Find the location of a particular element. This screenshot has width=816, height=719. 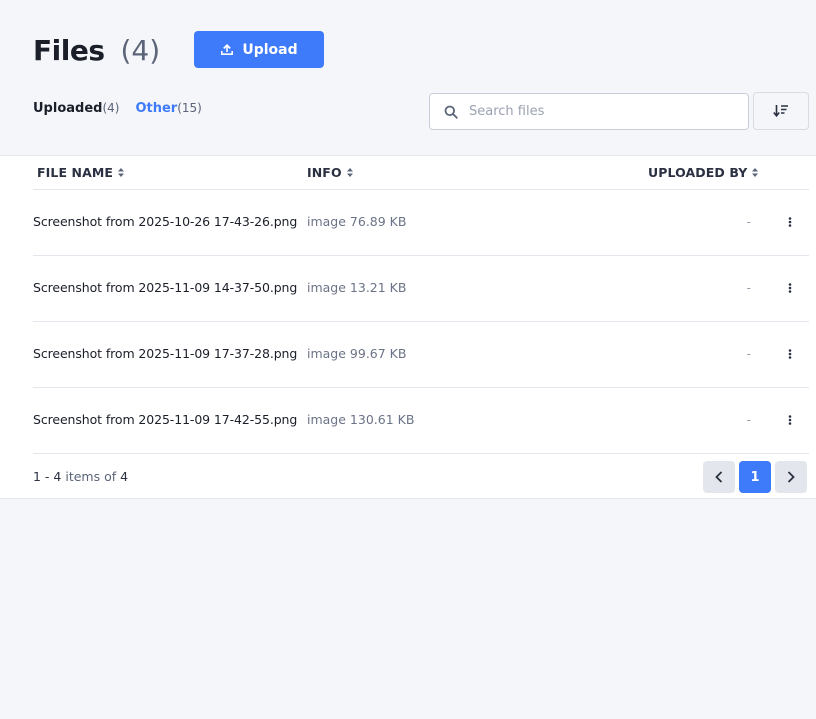

tab-uploaded: Uploaded (4) is located at coordinates (76, 108).